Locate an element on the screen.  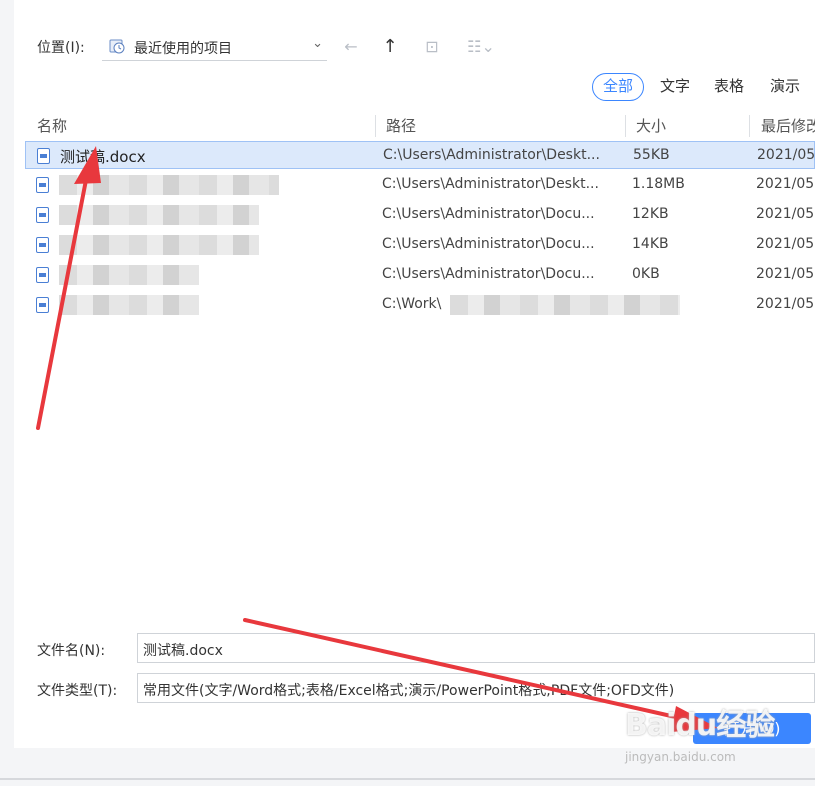
column-header-path: 路径 is located at coordinates (401, 126).